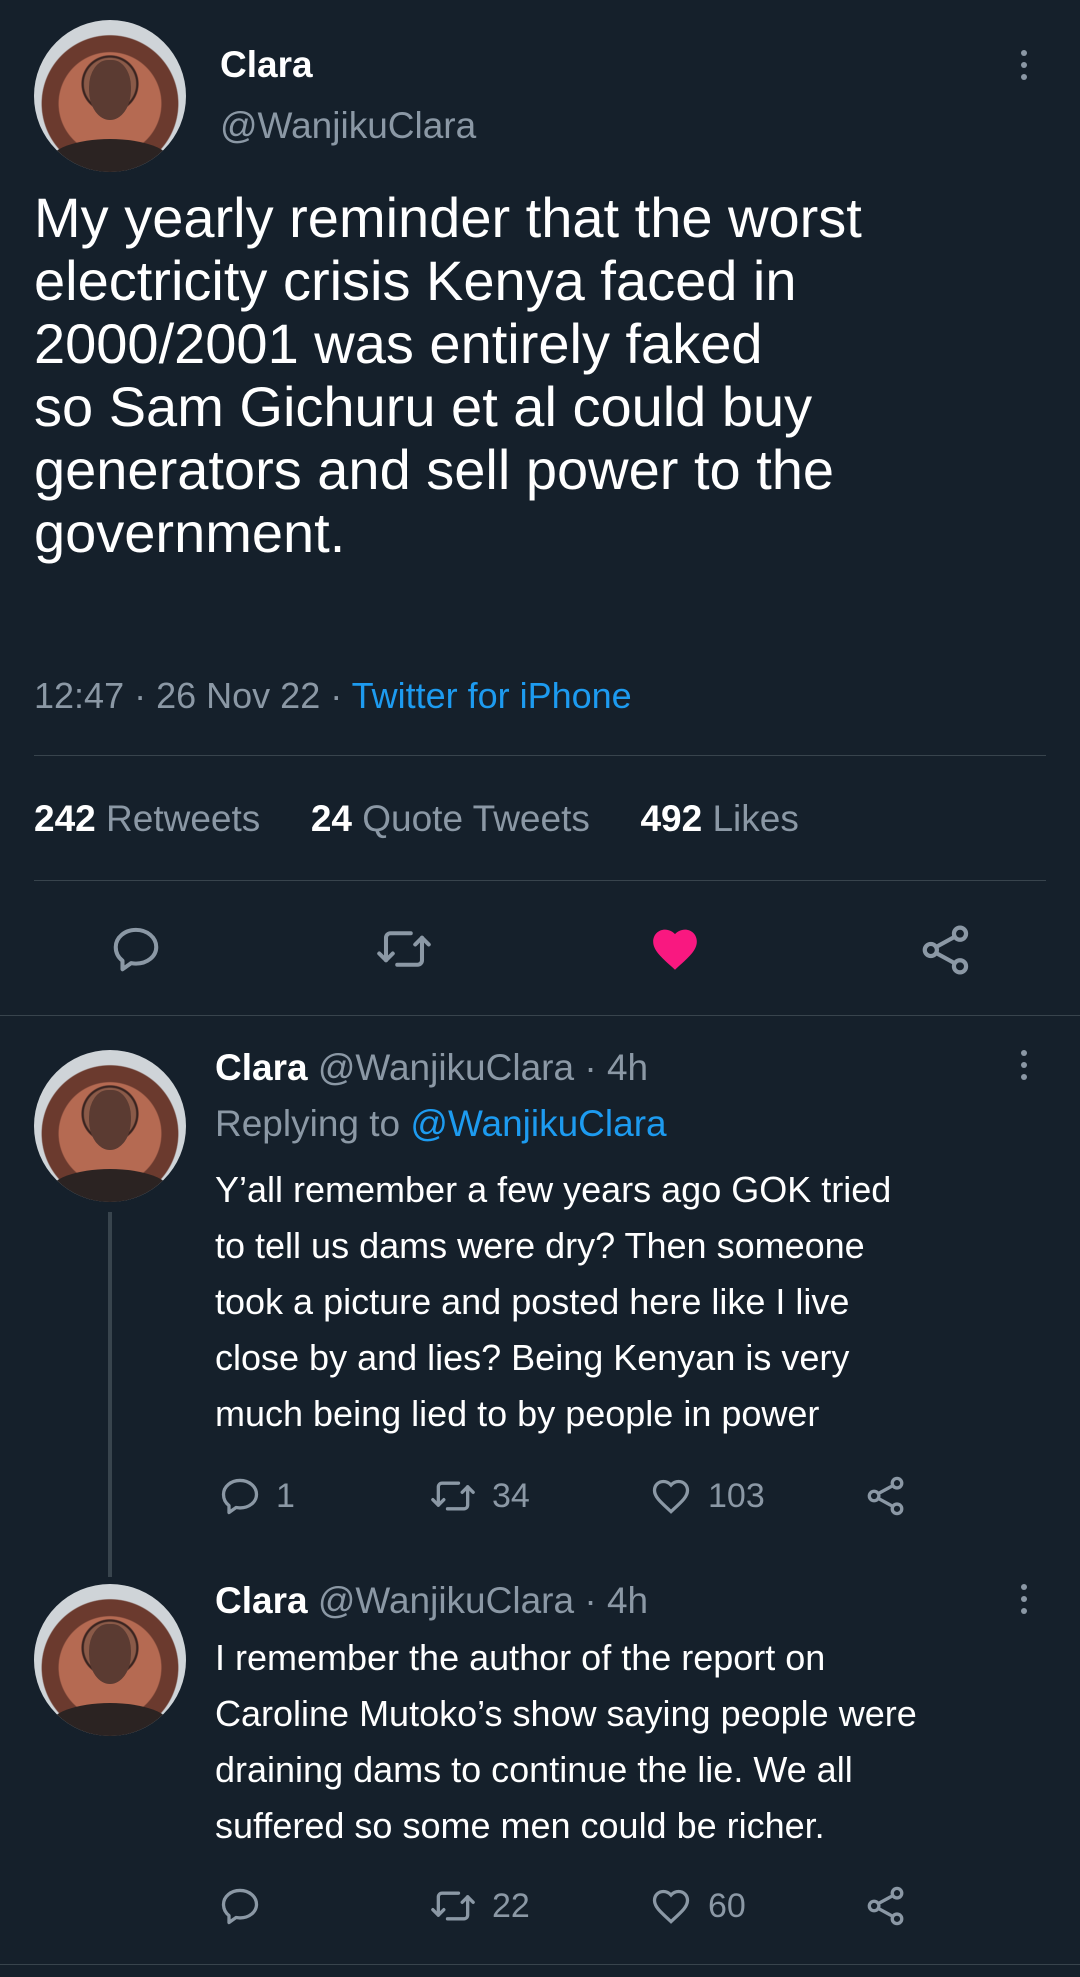 Image resolution: width=1080 pixels, height=1977 pixels. Describe the element at coordinates (348, 126) in the screenshot. I see `author-handle: @WanjikuClara` at that location.